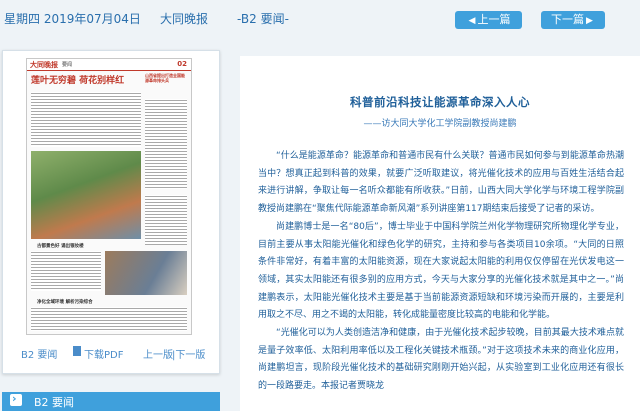  Describe the element at coordinates (488, 20) in the screenshot. I see `prev-article-button: ◀ 上一篇` at that location.